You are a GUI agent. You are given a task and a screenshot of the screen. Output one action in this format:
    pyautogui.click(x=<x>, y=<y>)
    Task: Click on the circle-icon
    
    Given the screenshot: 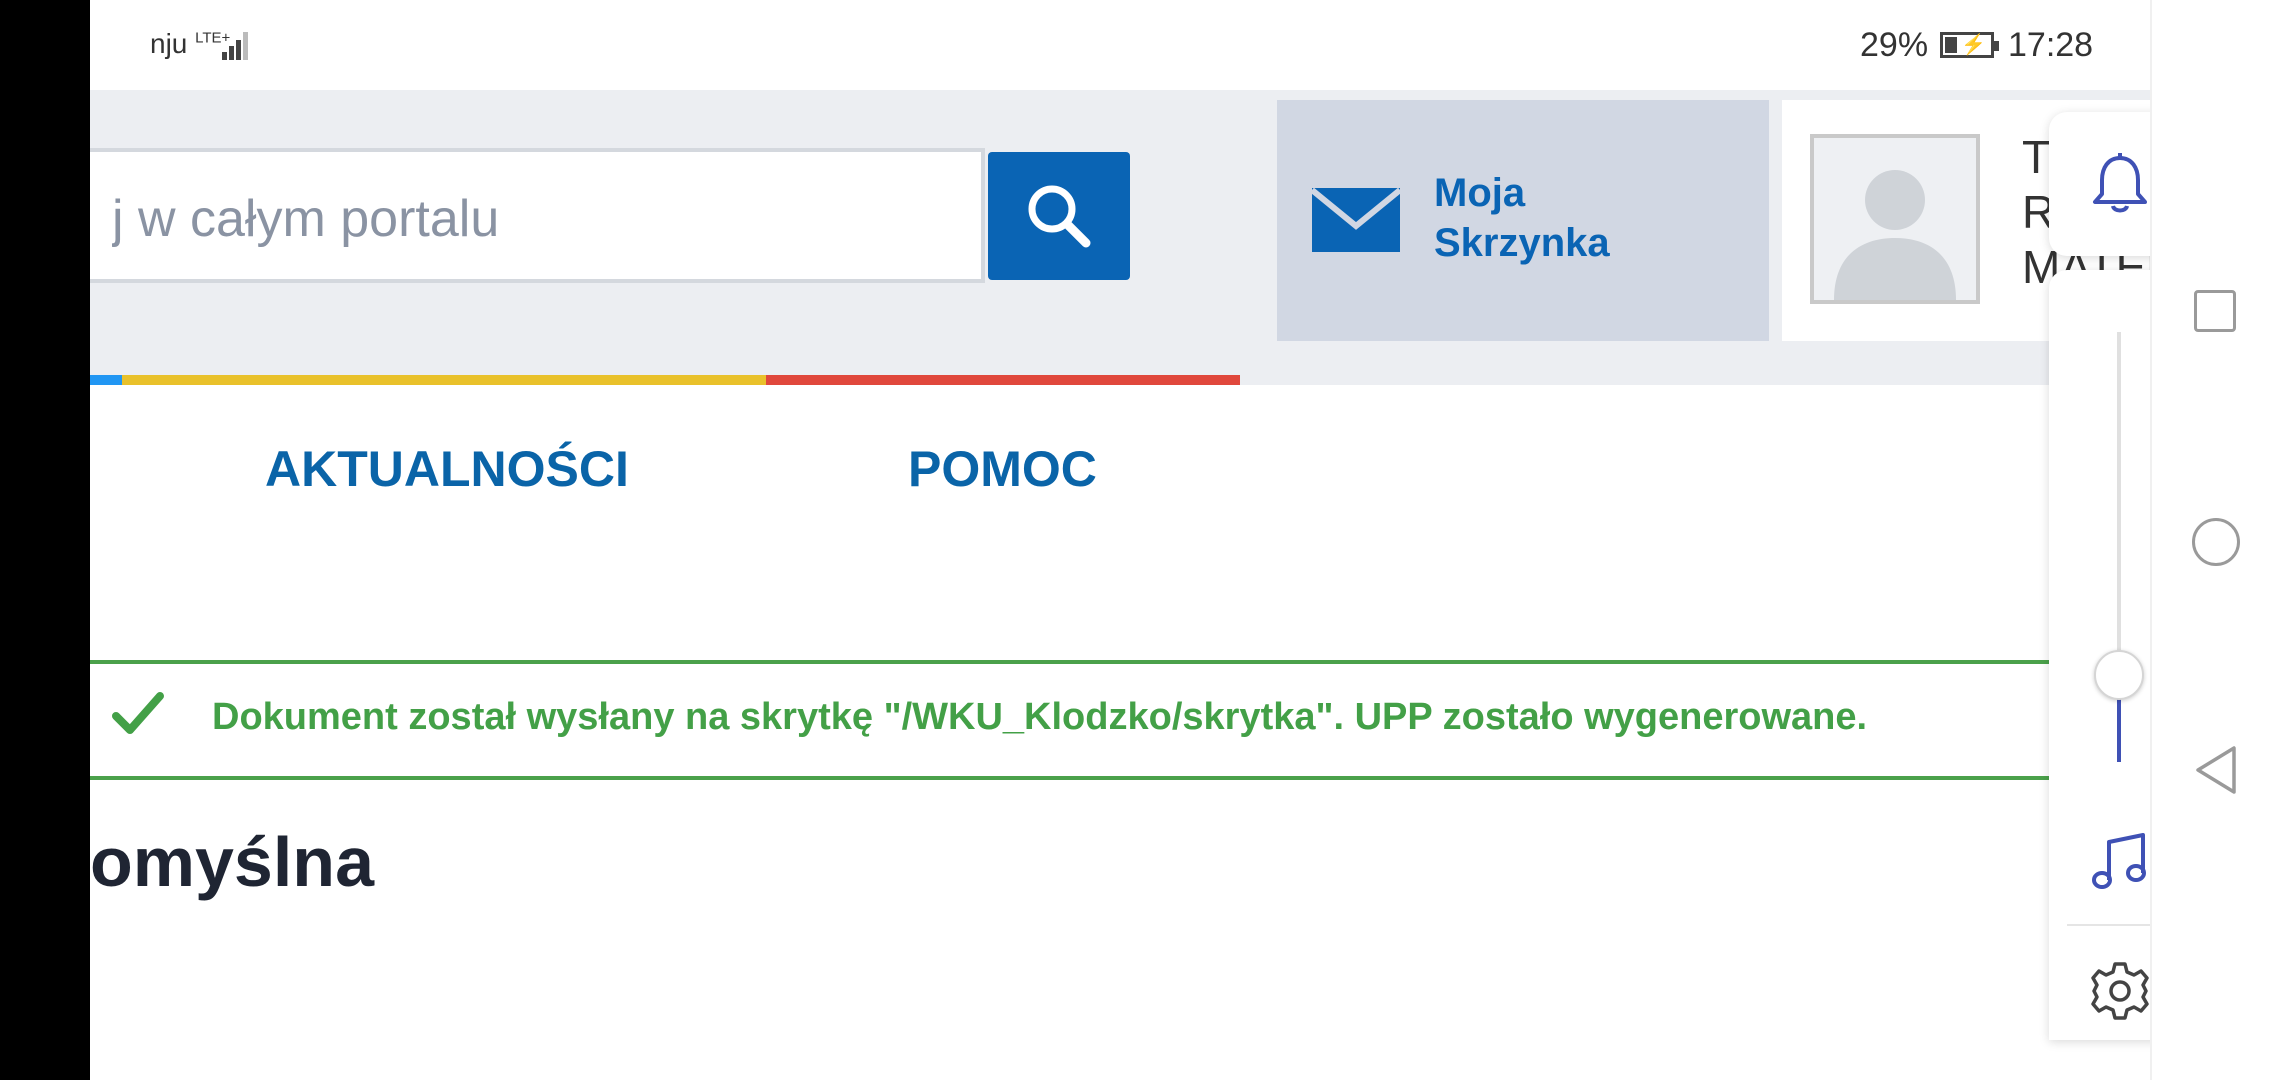 What is the action you would take?
    pyautogui.click(x=2216, y=542)
    